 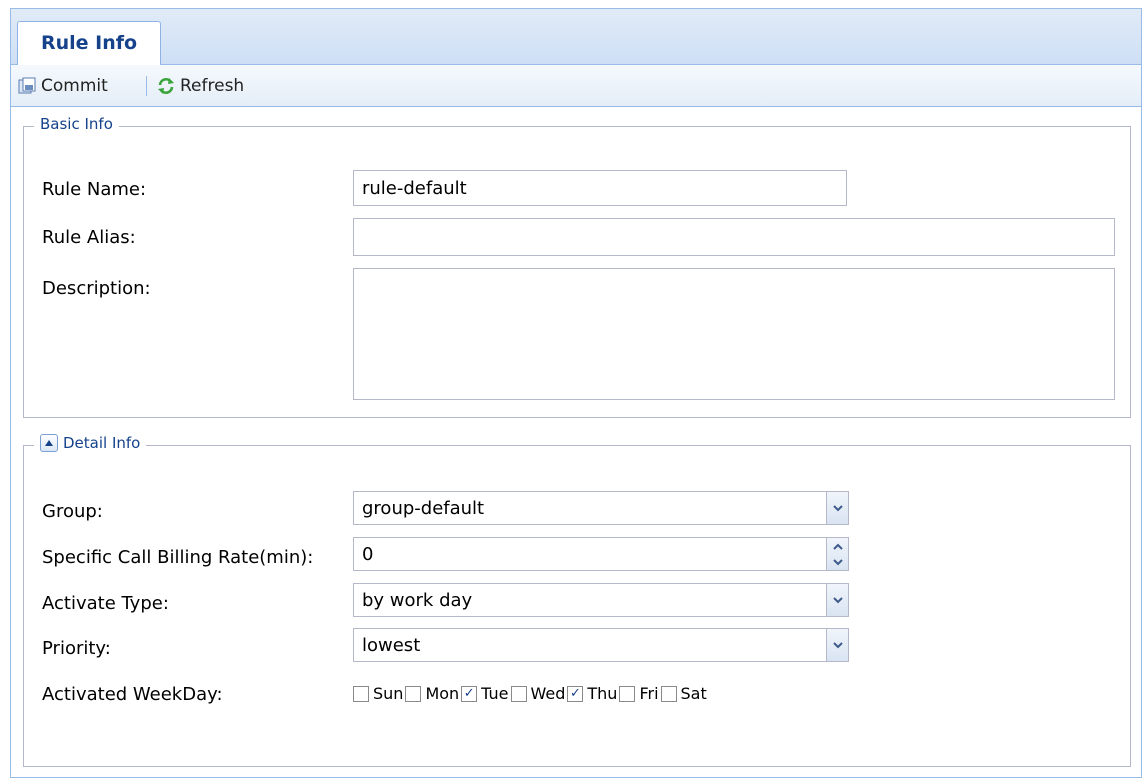 I want to click on basic-info-title: Basic Info, so click(x=76, y=124).